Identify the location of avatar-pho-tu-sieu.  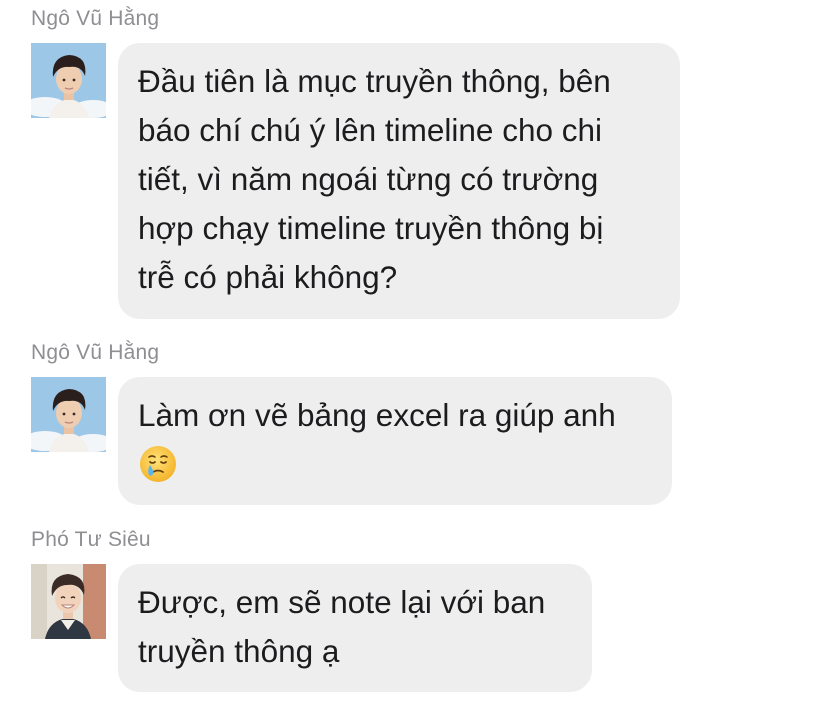
(68, 601).